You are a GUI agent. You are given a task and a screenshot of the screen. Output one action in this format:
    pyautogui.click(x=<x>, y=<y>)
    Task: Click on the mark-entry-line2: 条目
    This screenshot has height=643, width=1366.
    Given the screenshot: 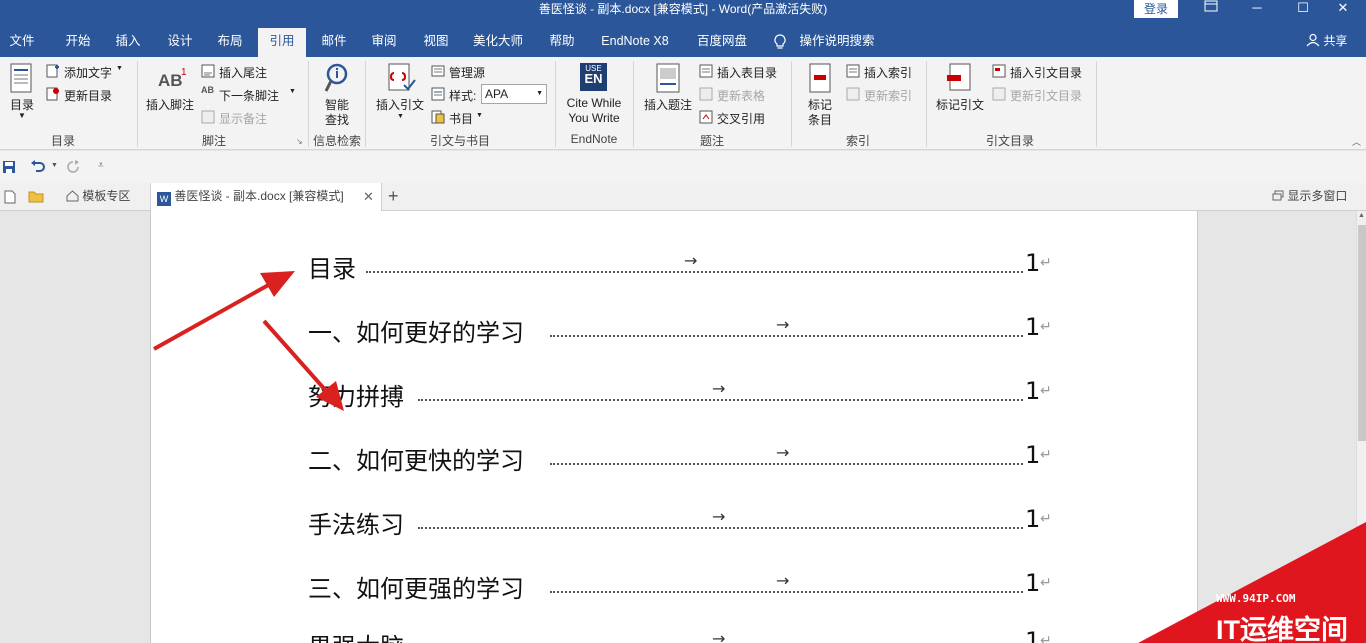 What is the action you would take?
    pyautogui.click(x=819, y=120)
    